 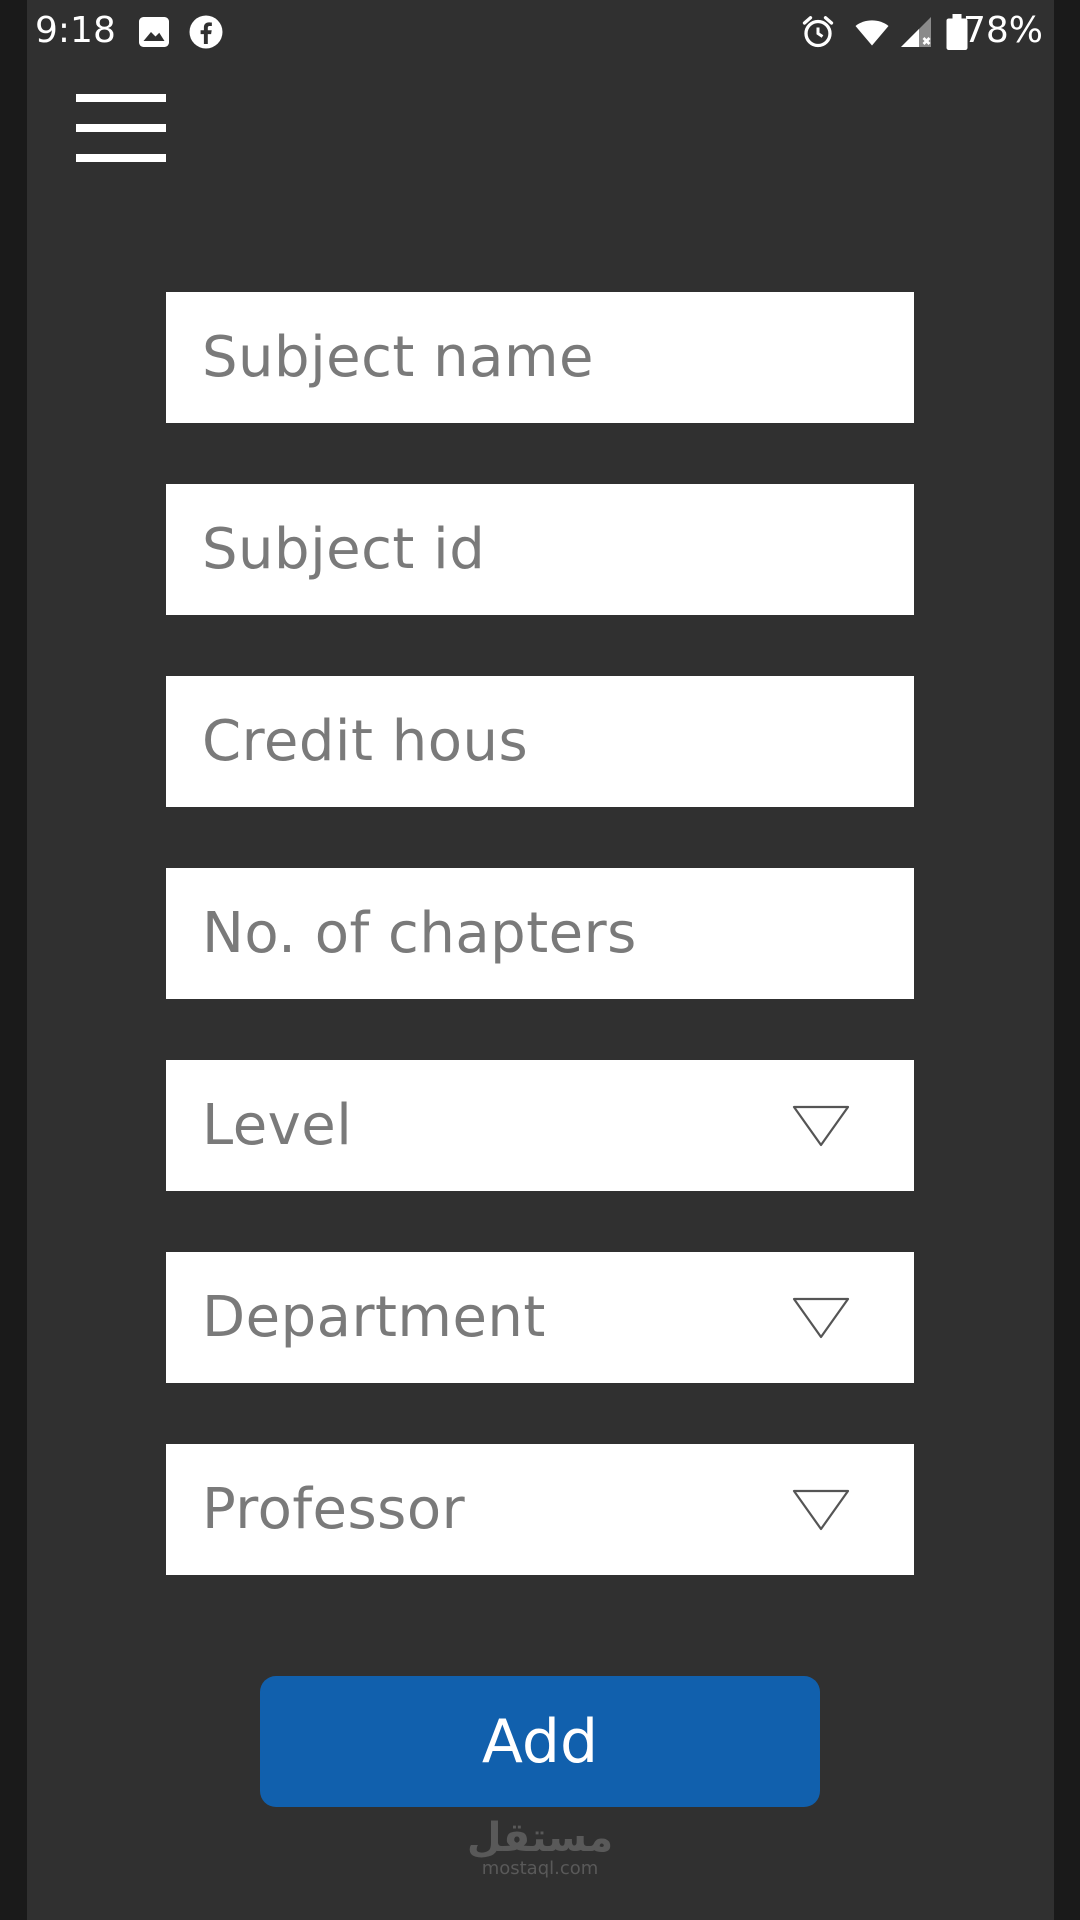 I want to click on department-dropdown: Department, so click(x=540, y=1317).